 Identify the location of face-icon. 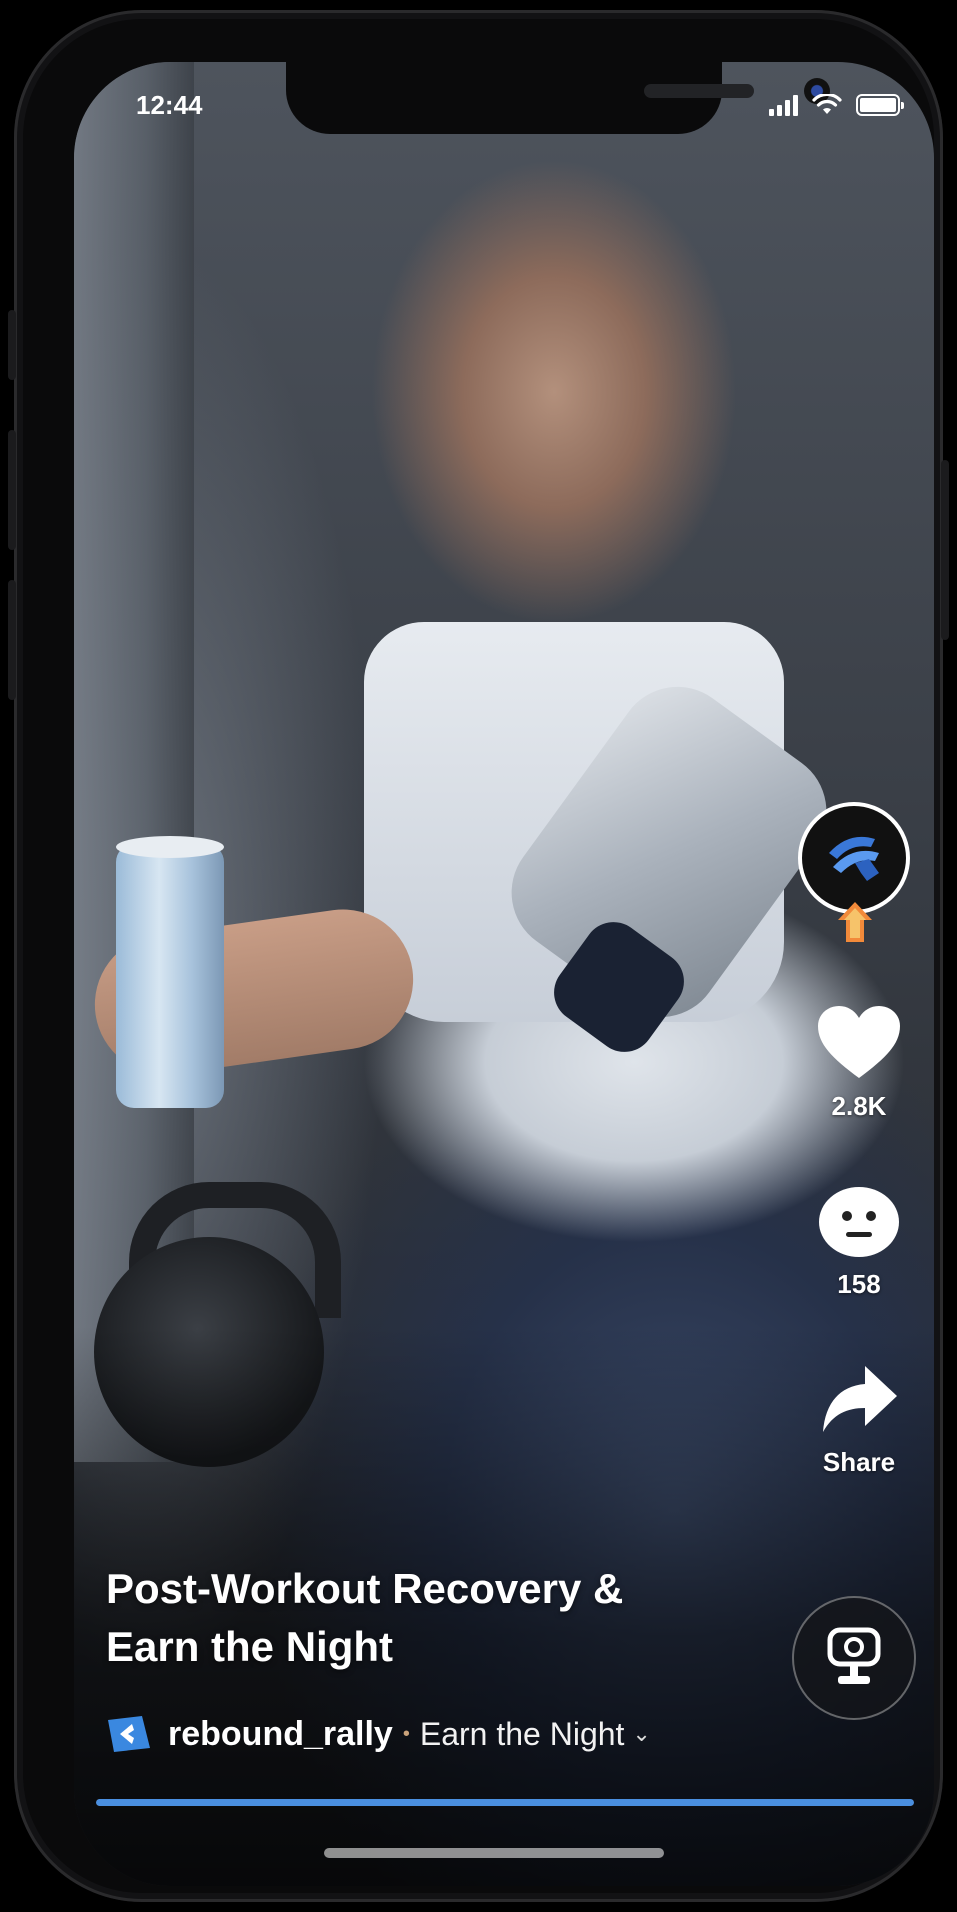
(859, 1222).